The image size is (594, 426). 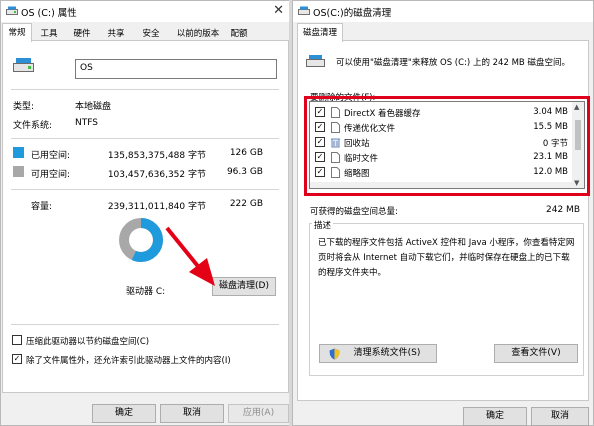 I want to click on disk-cleanup-tabs: 磁盘清理, so click(x=443, y=32).